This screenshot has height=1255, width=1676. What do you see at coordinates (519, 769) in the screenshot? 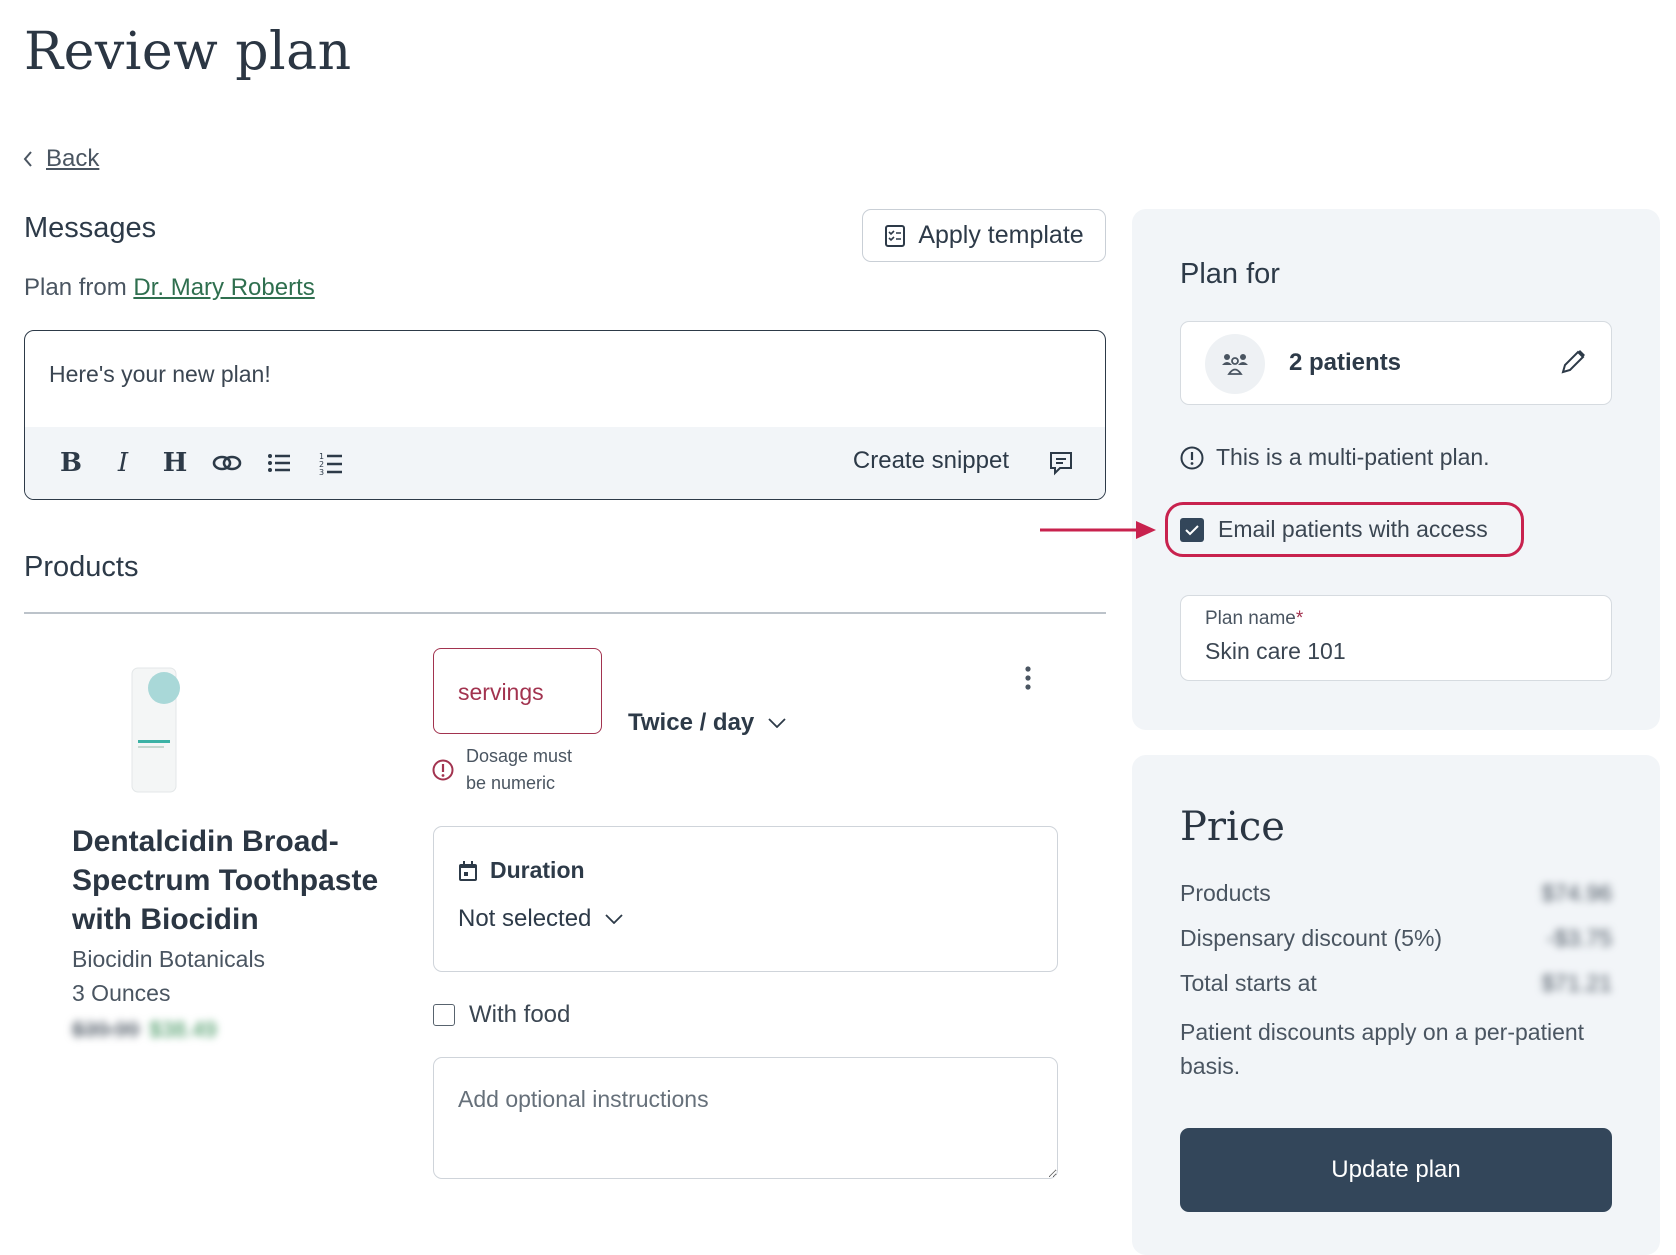
I see `dosage-error-text: Dosage must be numeric` at bounding box center [519, 769].